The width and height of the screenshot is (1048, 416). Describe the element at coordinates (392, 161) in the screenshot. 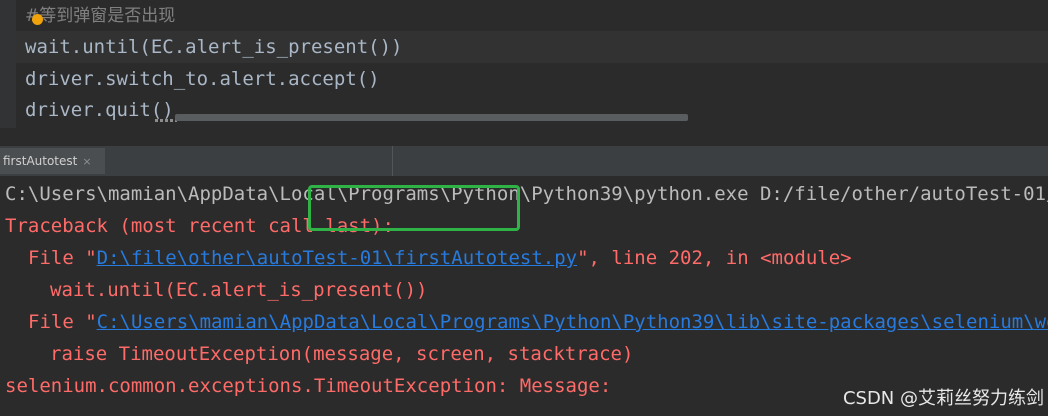

I see `tab-divider` at that location.